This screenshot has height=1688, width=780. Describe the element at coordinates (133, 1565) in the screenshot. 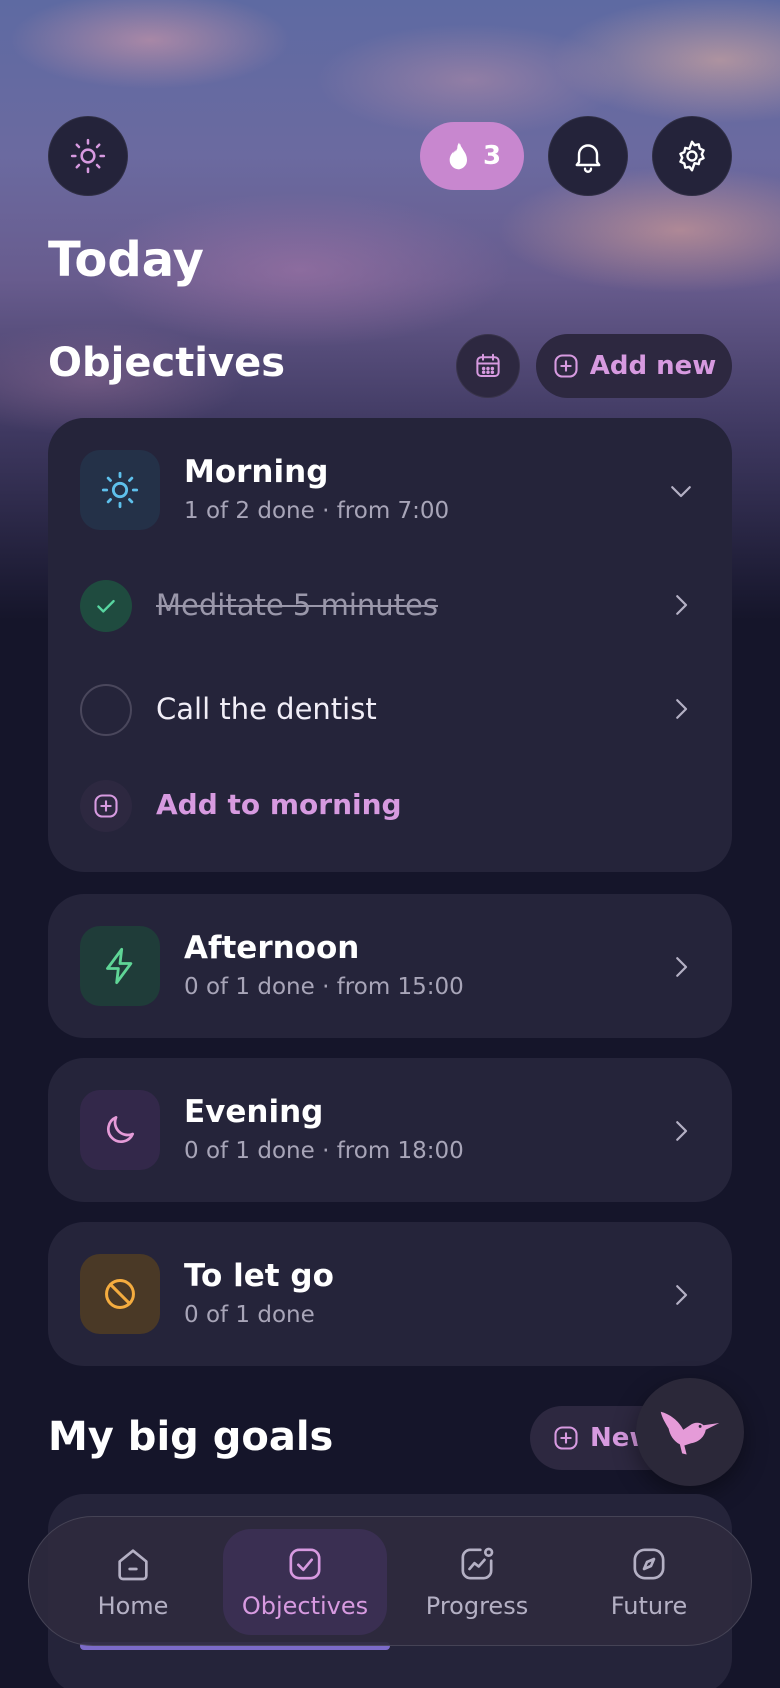

I see `home-icon` at that location.